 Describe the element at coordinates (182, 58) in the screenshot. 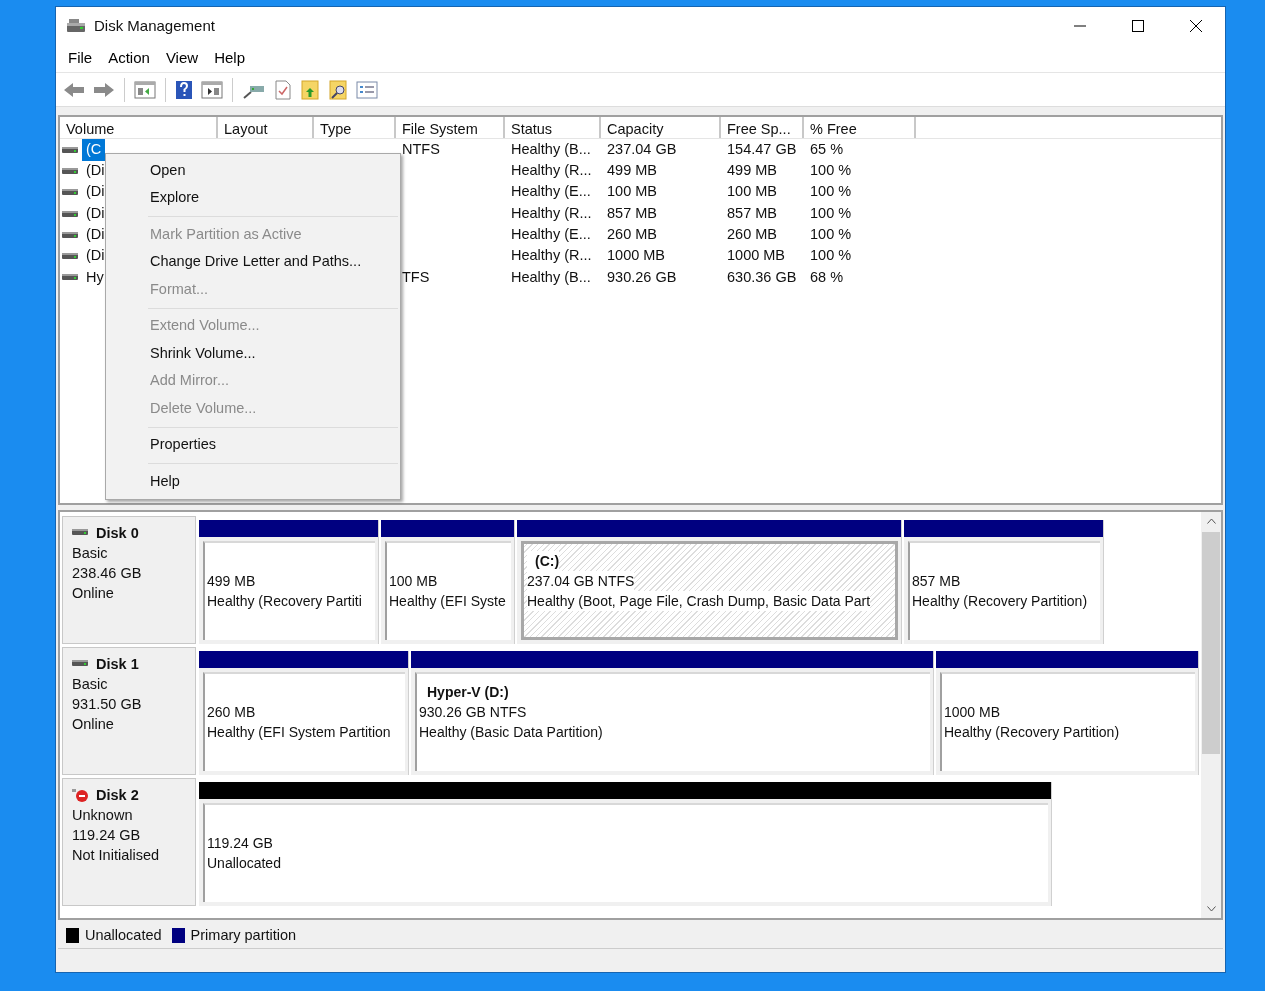

I see `menu-item: View` at that location.